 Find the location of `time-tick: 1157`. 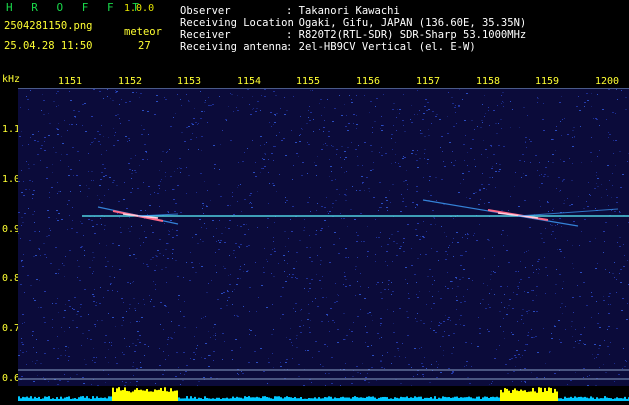

time-tick: 1157 is located at coordinates (428, 81).